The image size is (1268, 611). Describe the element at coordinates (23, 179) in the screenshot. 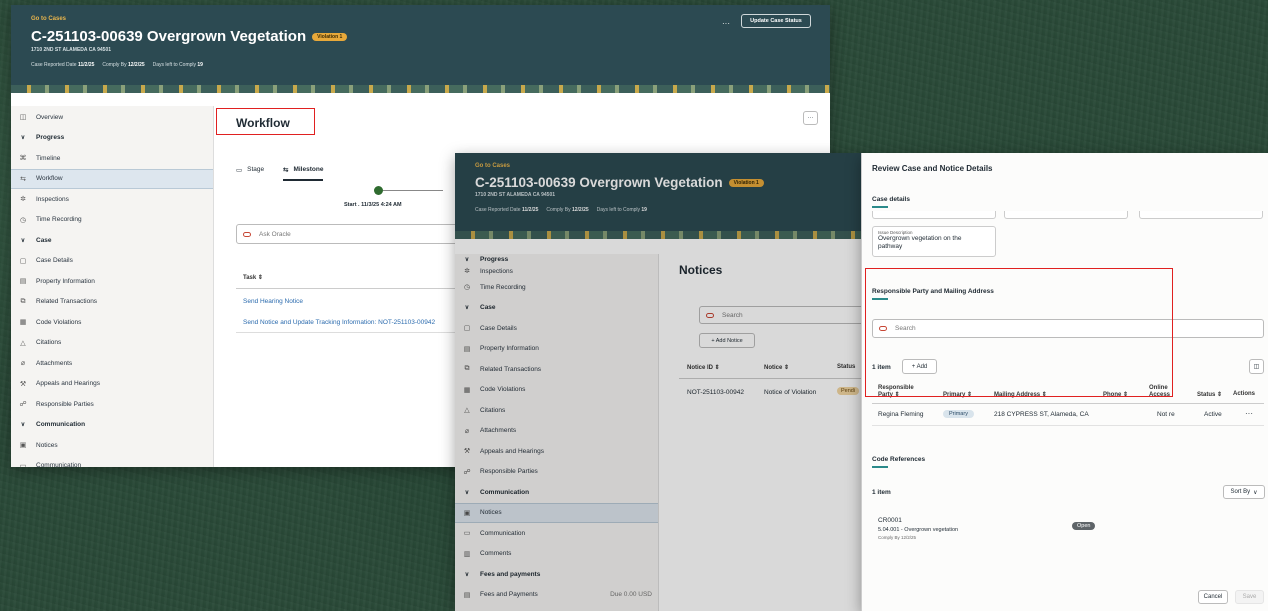

I see `workflow-icon: ⇆` at that location.